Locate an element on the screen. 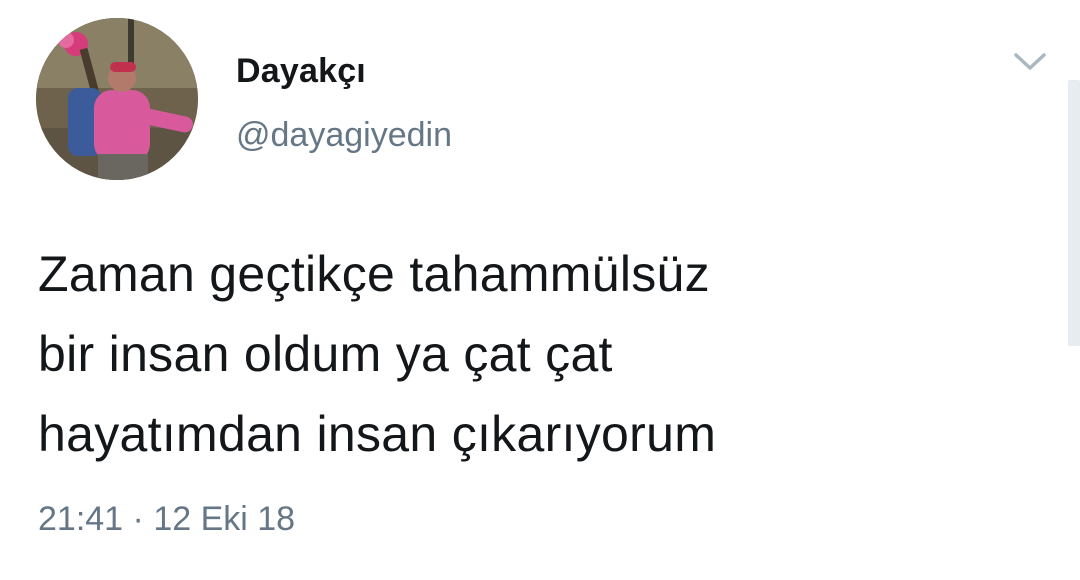 Image resolution: width=1080 pixels, height=580 pixels. scrollbar is located at coordinates (1074, 213).